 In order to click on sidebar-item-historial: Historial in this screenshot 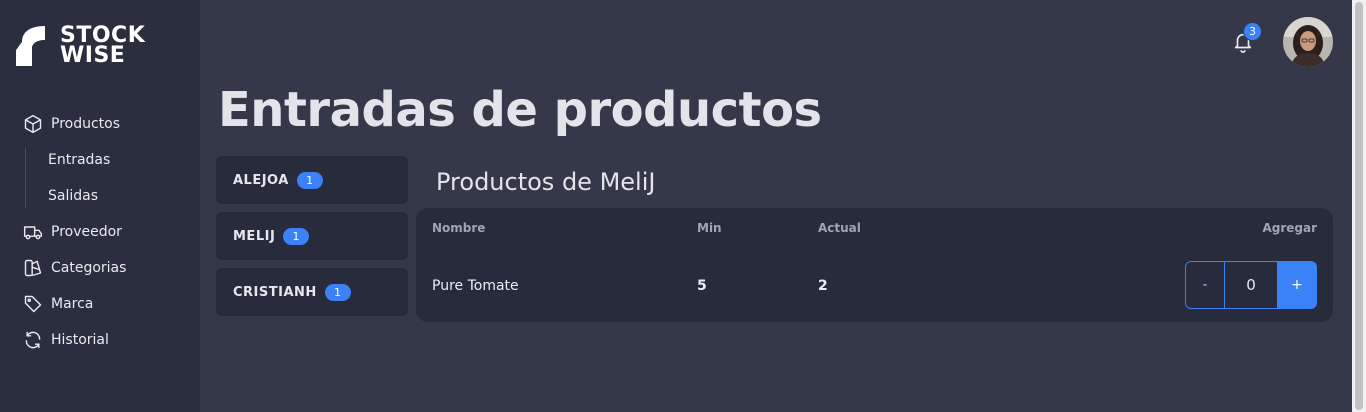, I will do `click(100, 340)`.